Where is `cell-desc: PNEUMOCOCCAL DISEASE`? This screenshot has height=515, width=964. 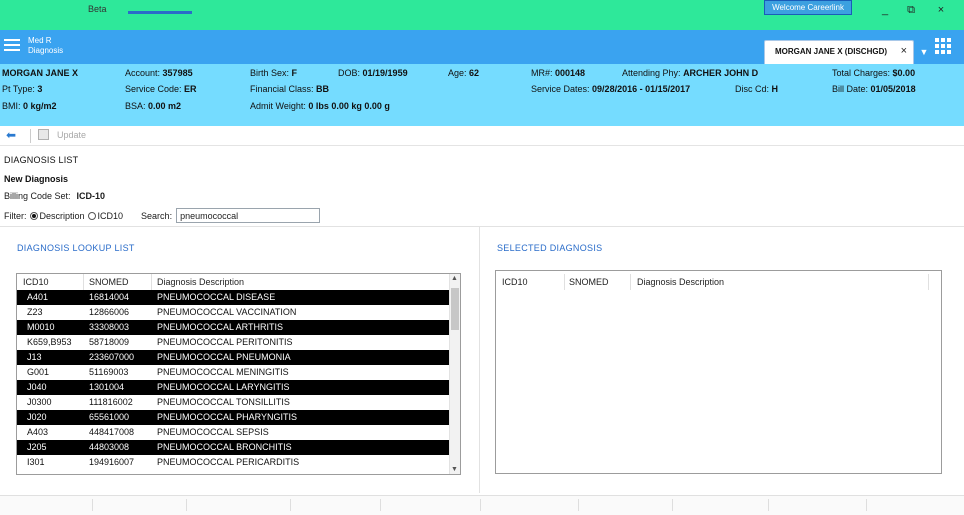
cell-desc: PNEUMOCOCCAL DISEASE is located at coordinates (216, 297).